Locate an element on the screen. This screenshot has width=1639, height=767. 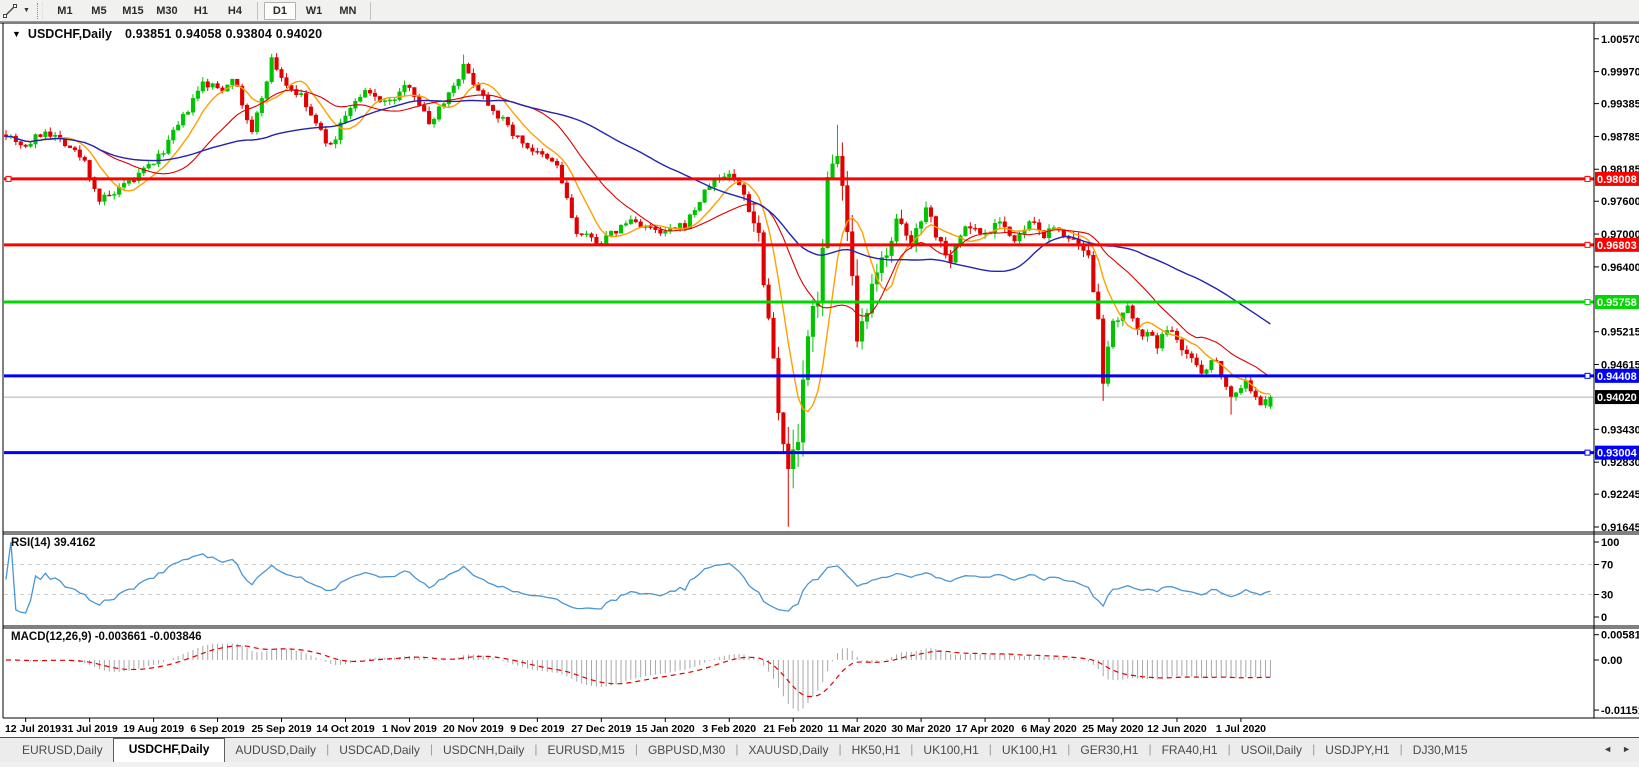
toolbar-grip is located at coordinates (39, 10).